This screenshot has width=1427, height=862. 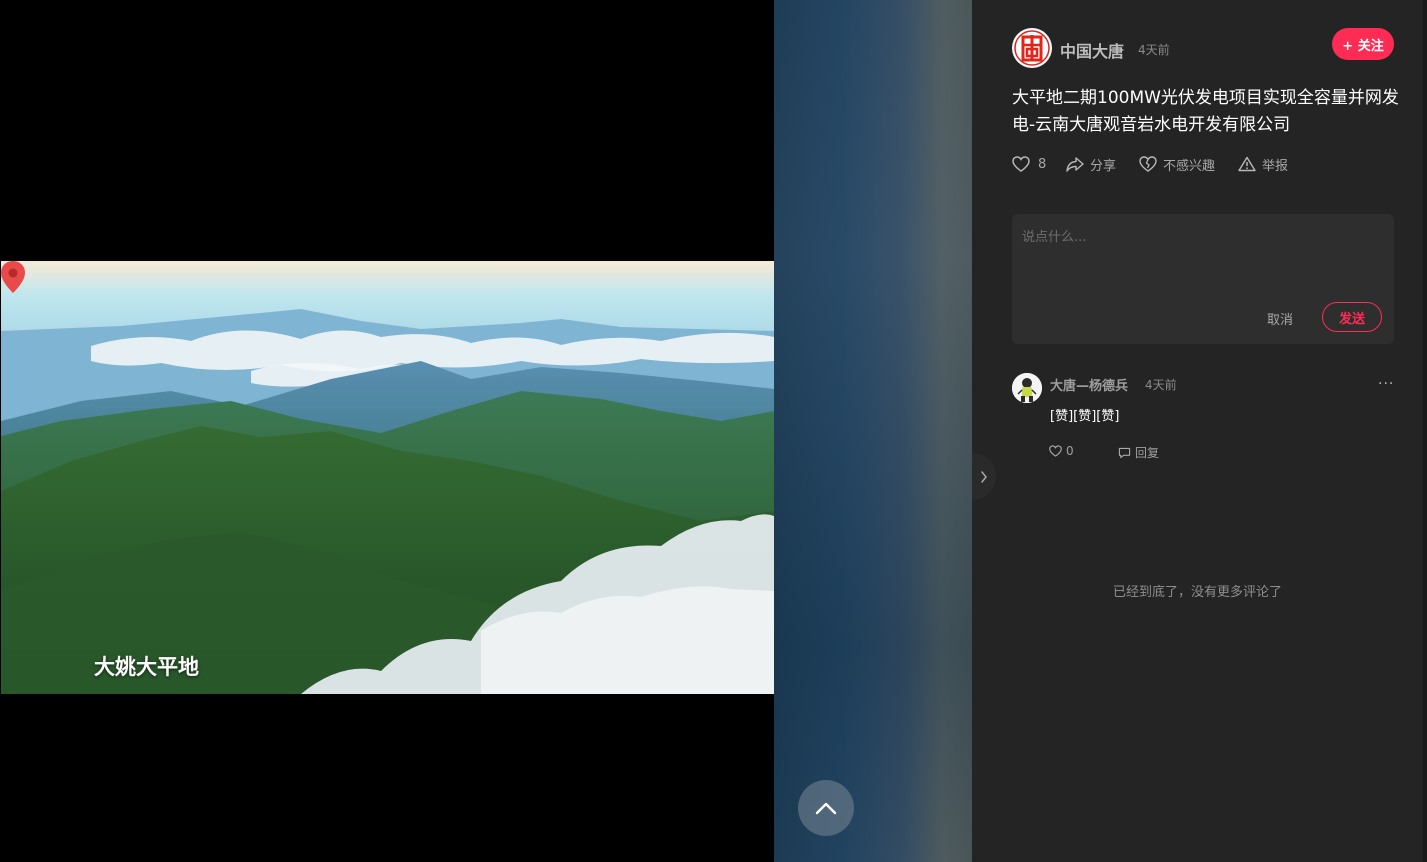 I want to click on share-label: 分享, so click(x=1103, y=166).